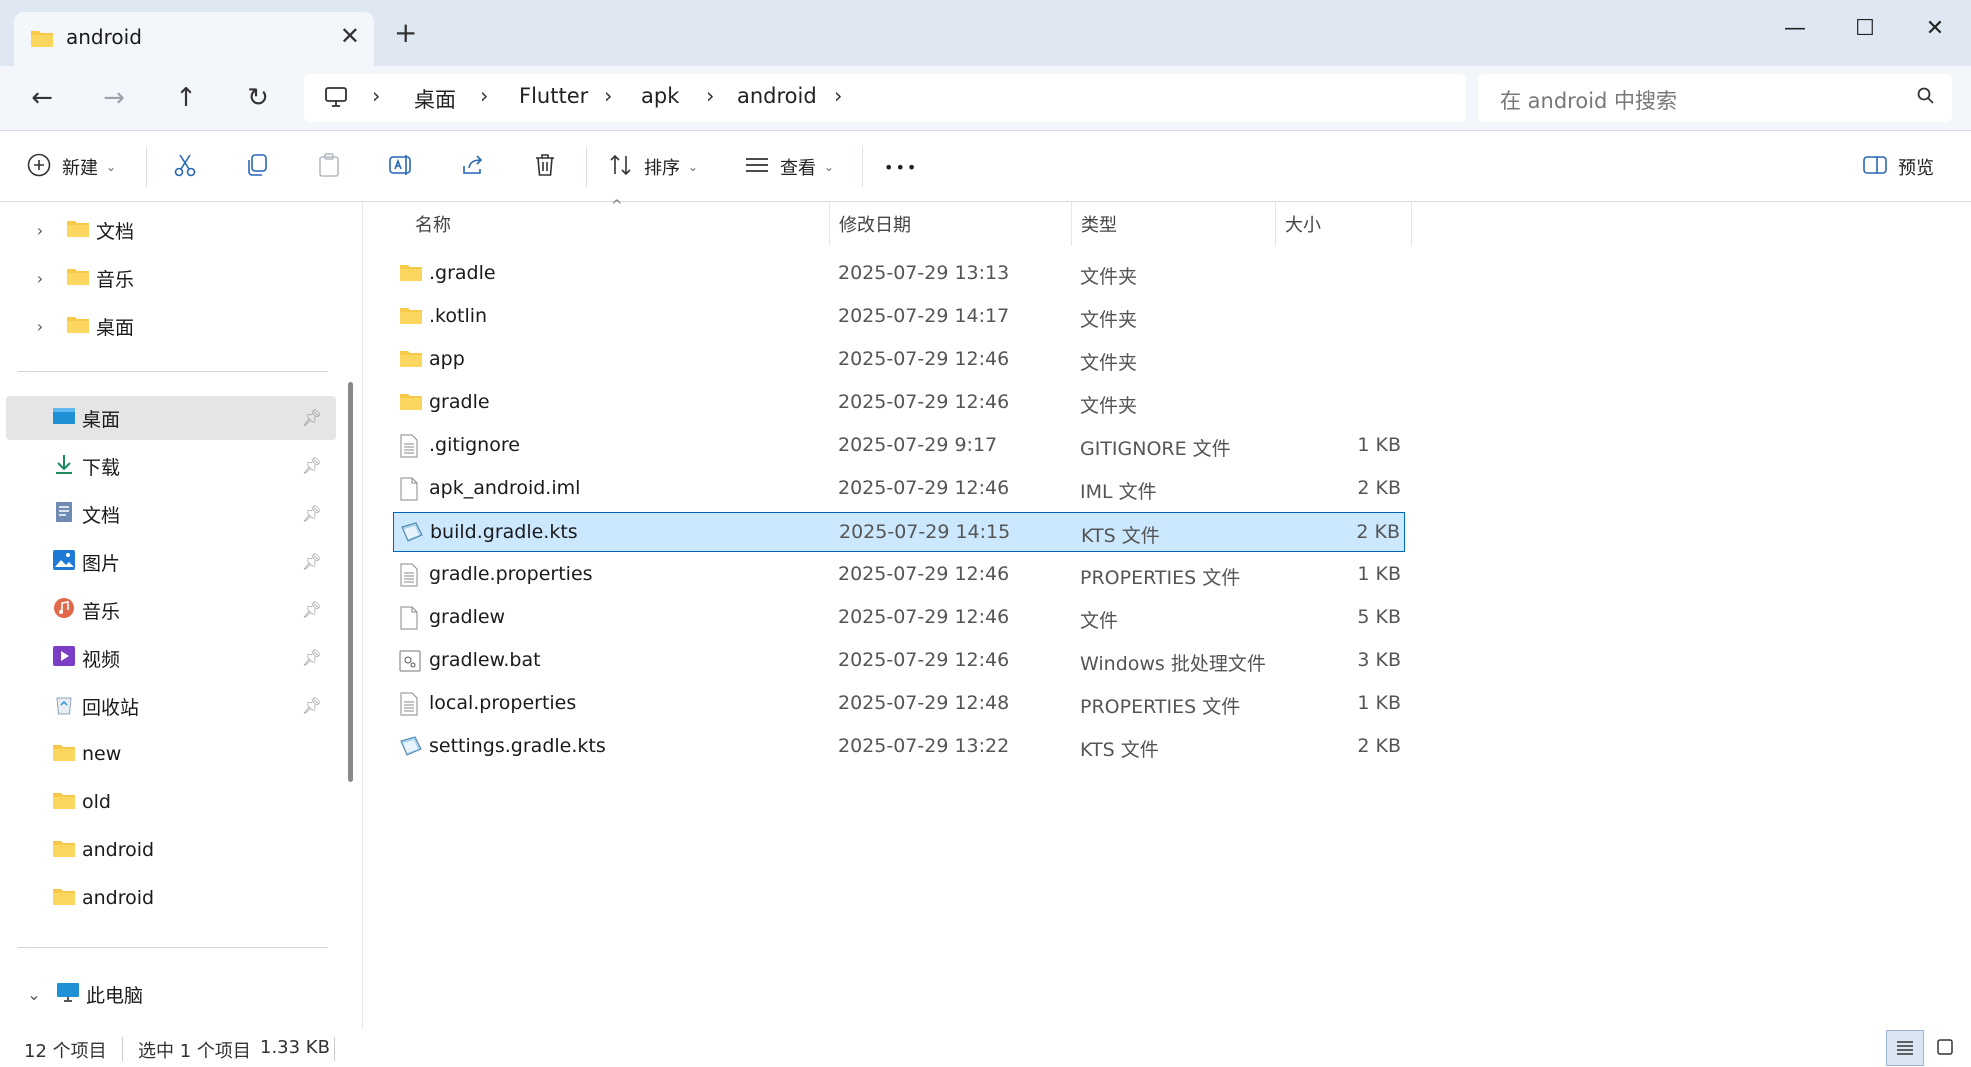 This screenshot has height=1067, width=1971. What do you see at coordinates (901, 167) in the screenshot?
I see `more-options-button: •••` at bounding box center [901, 167].